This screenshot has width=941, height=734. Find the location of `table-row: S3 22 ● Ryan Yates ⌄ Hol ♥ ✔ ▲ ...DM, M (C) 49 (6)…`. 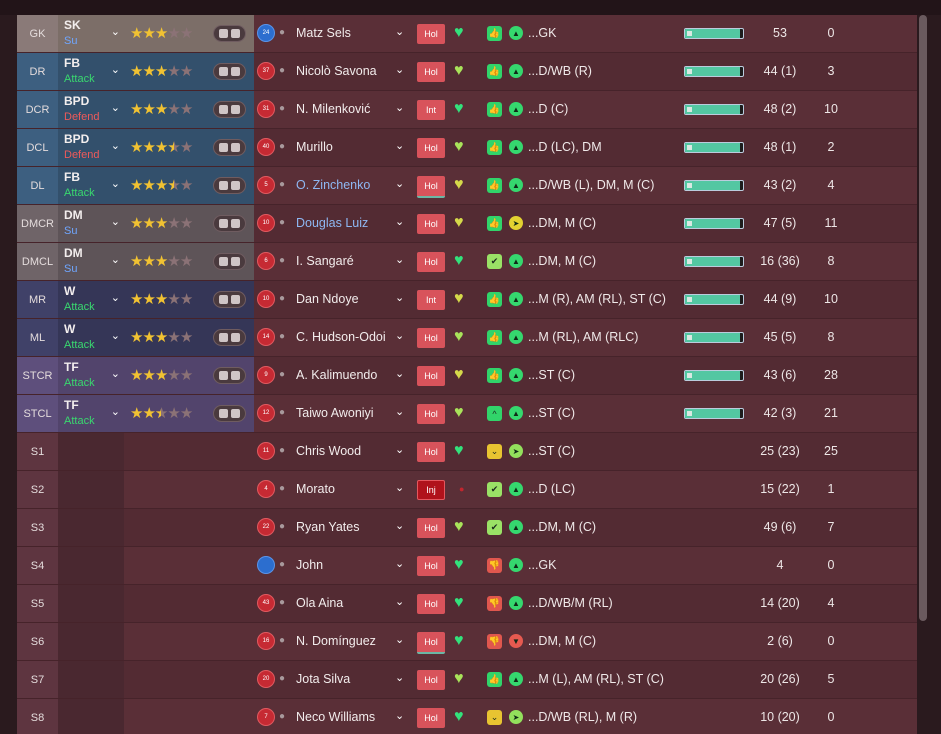

table-row: S3 22 ● Ryan Yates ⌄ Hol ♥ ✔ ▲ ...DM, M (C) 49 (6)… is located at coordinates (467, 528).